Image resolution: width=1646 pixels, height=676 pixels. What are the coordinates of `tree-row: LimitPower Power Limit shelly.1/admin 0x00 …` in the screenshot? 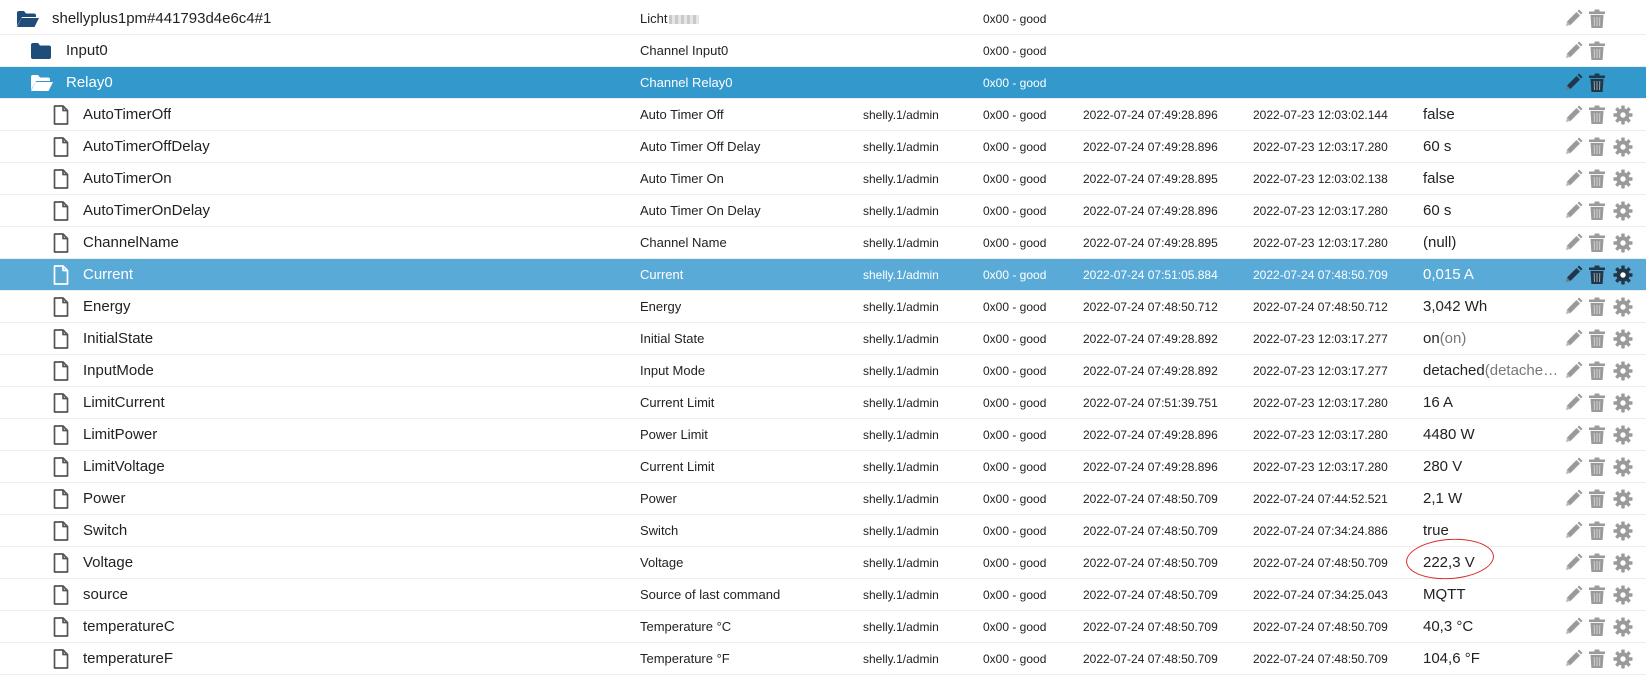 It's located at (823, 435).